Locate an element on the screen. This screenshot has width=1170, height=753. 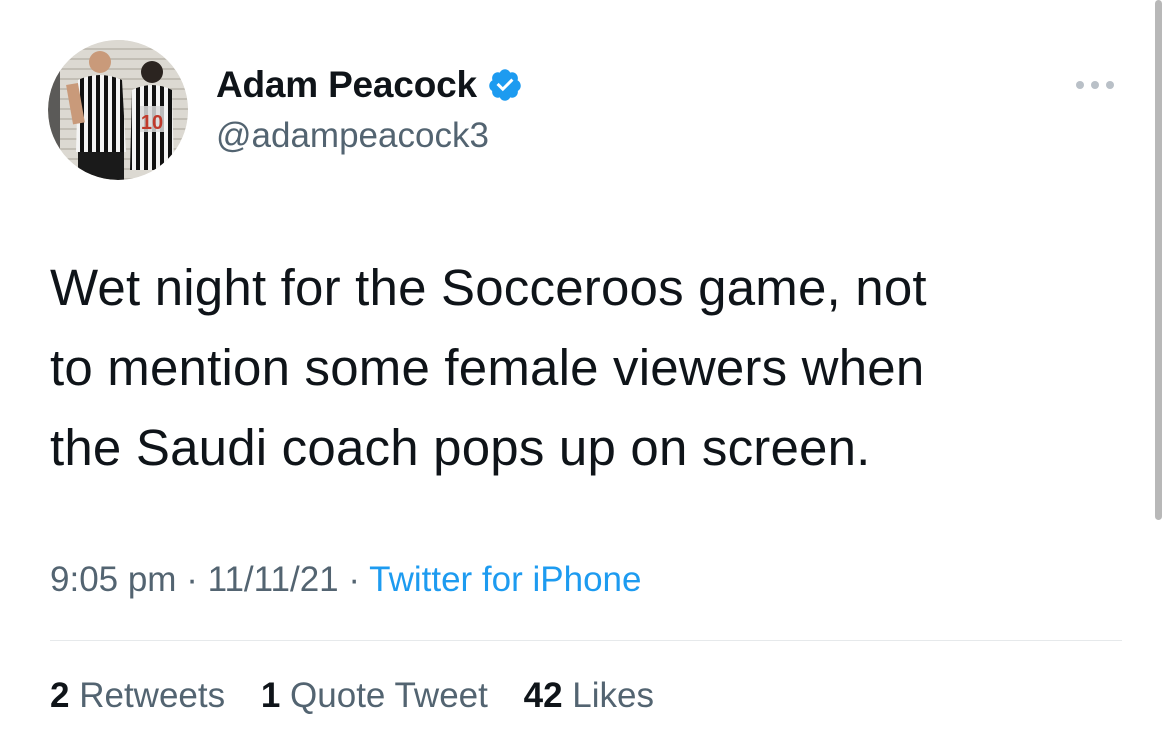
author-handle: @adampeacock3 is located at coordinates (352, 136).